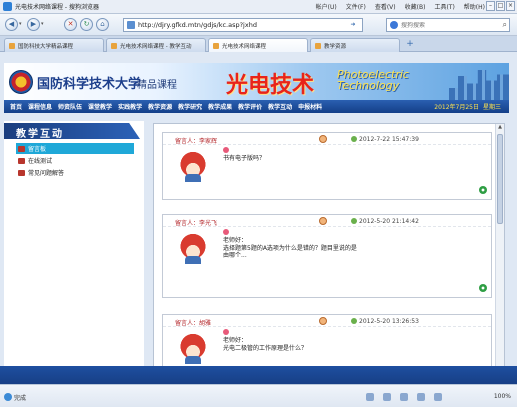  Describe the element at coordinates (46, 46) in the screenshot. I see `tab-label: 国防科技大学精品课程` at that location.